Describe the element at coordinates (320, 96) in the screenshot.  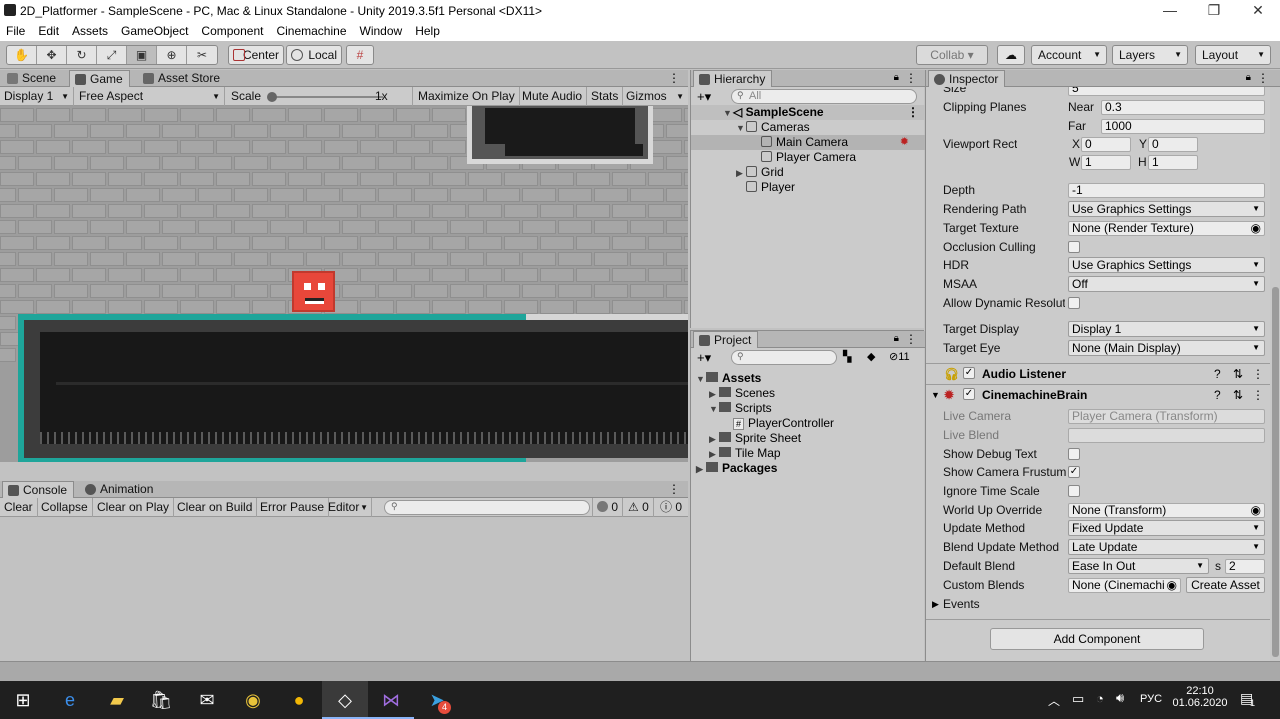
I see `scale-slider: Scale 1x` at that location.